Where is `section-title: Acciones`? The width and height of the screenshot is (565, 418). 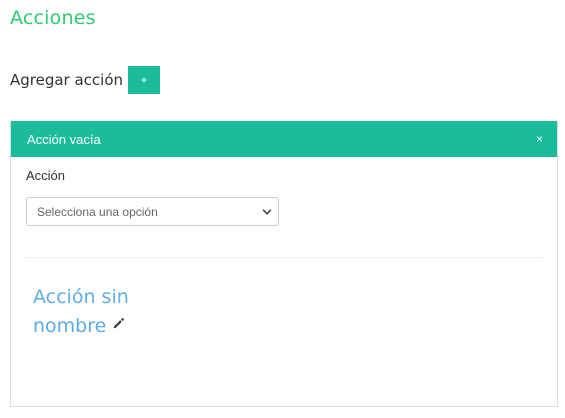 section-title: Acciones is located at coordinates (53, 18).